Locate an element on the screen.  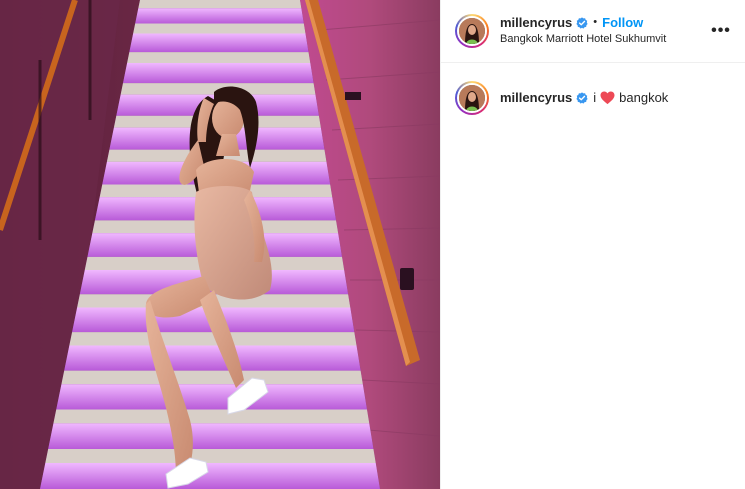
caption-story-ring is located at coordinates (472, 98).